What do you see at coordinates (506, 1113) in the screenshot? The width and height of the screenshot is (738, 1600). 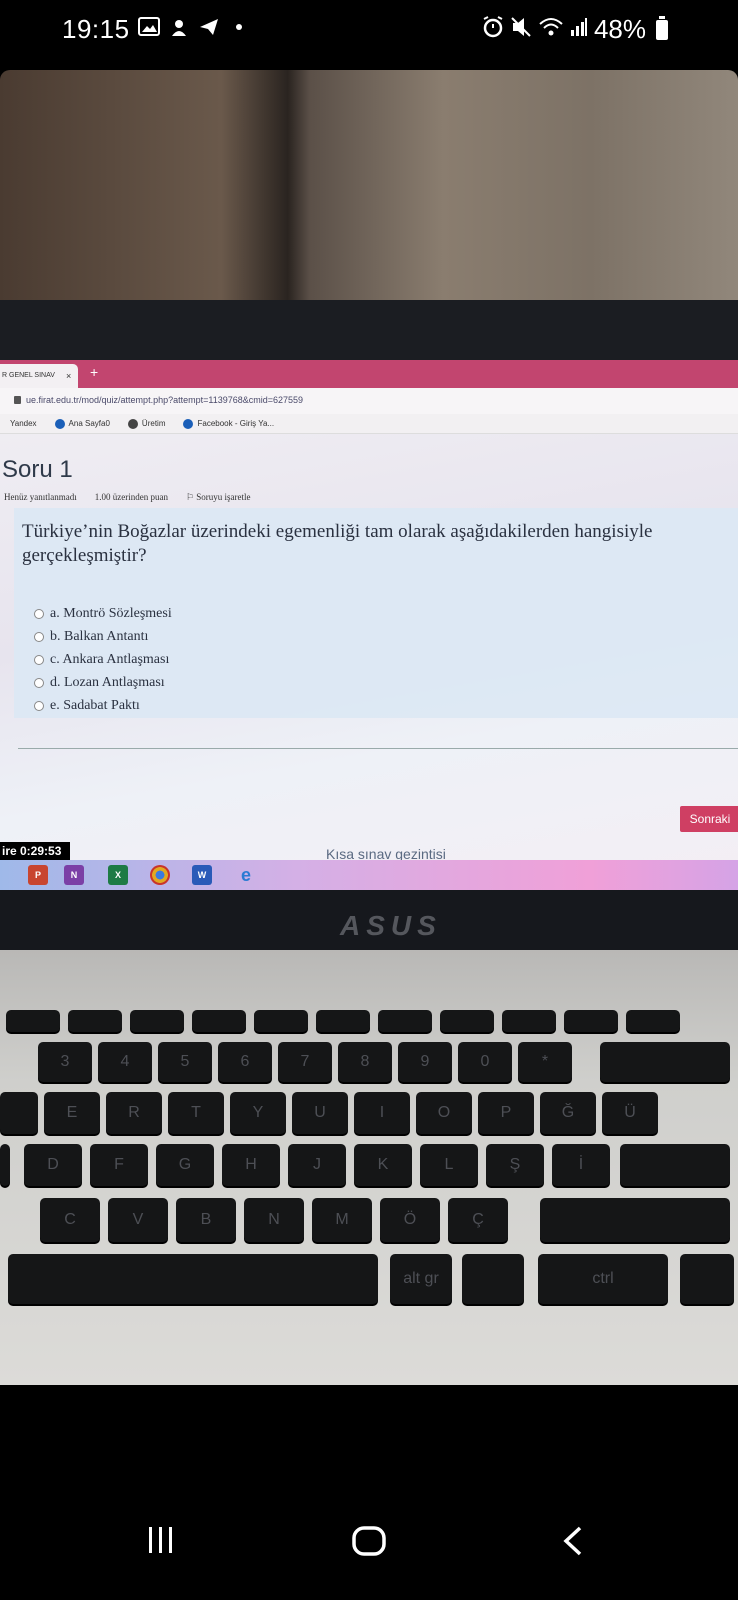 I see `key-q-7: P` at bounding box center [506, 1113].